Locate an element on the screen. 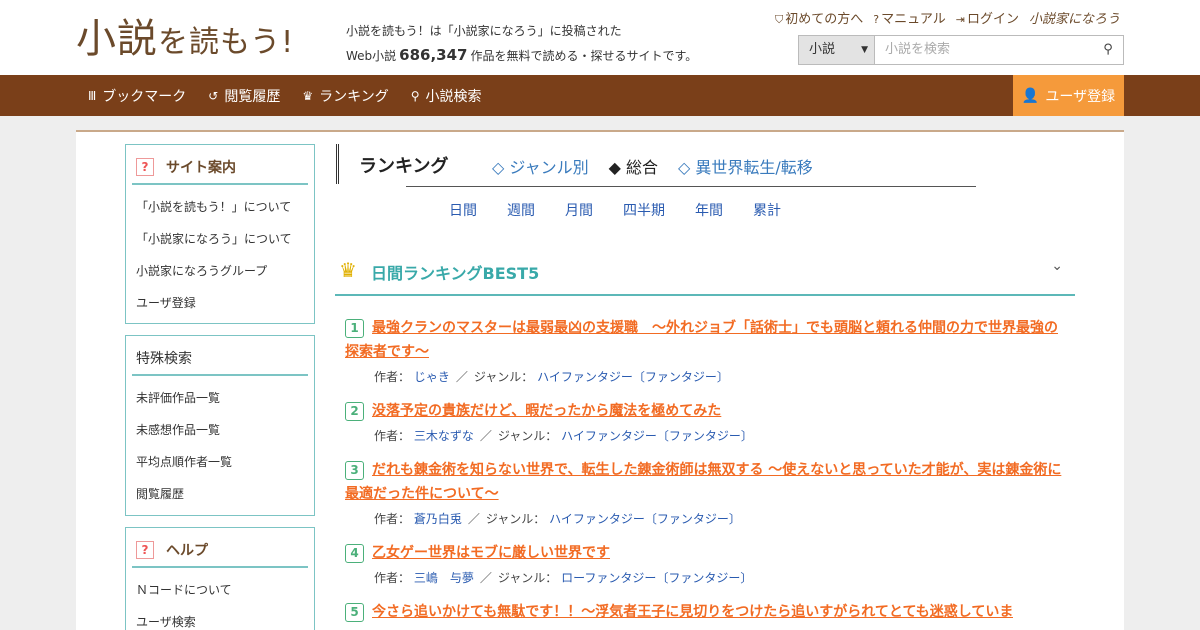 This screenshot has width=1200, height=630. sidebar-item-ncode: Ｎコードについて is located at coordinates (220, 590).